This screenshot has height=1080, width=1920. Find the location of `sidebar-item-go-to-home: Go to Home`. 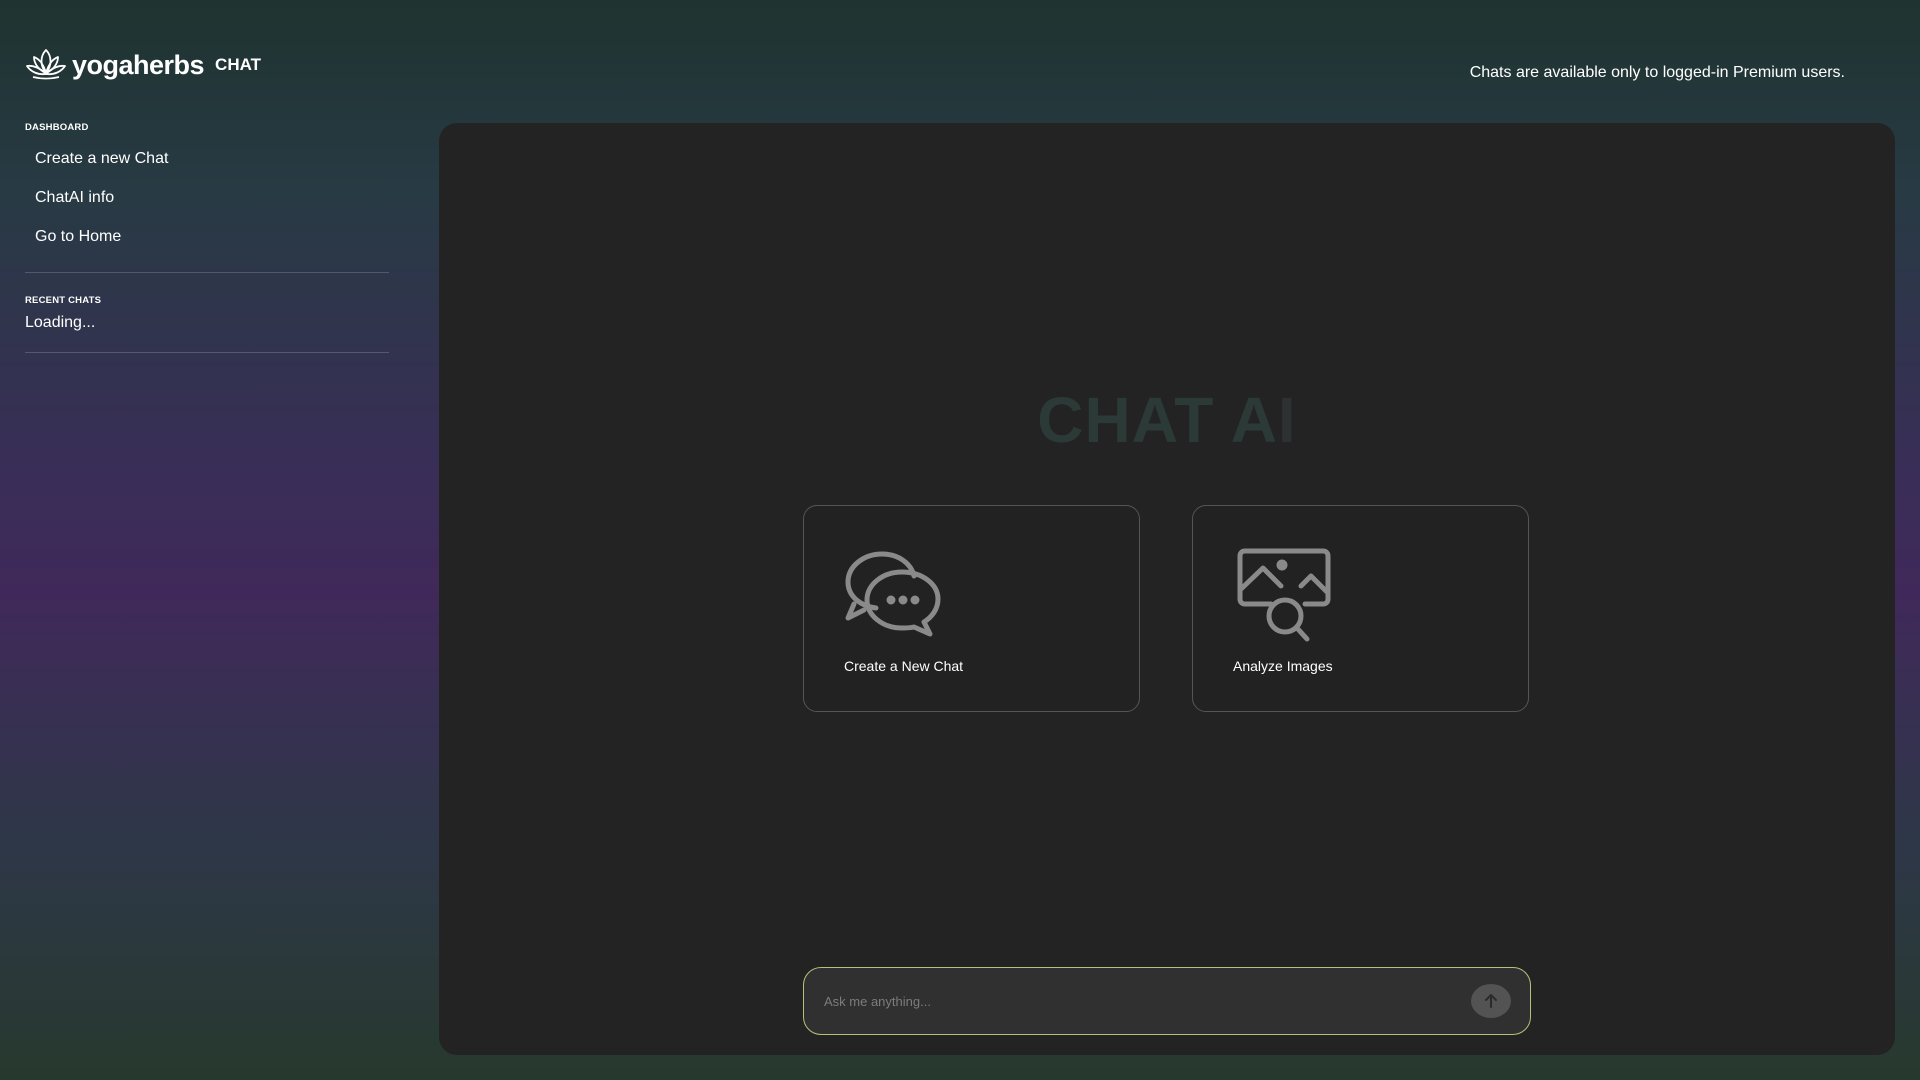

sidebar-item-go-to-home: Go to Home is located at coordinates (207, 236).